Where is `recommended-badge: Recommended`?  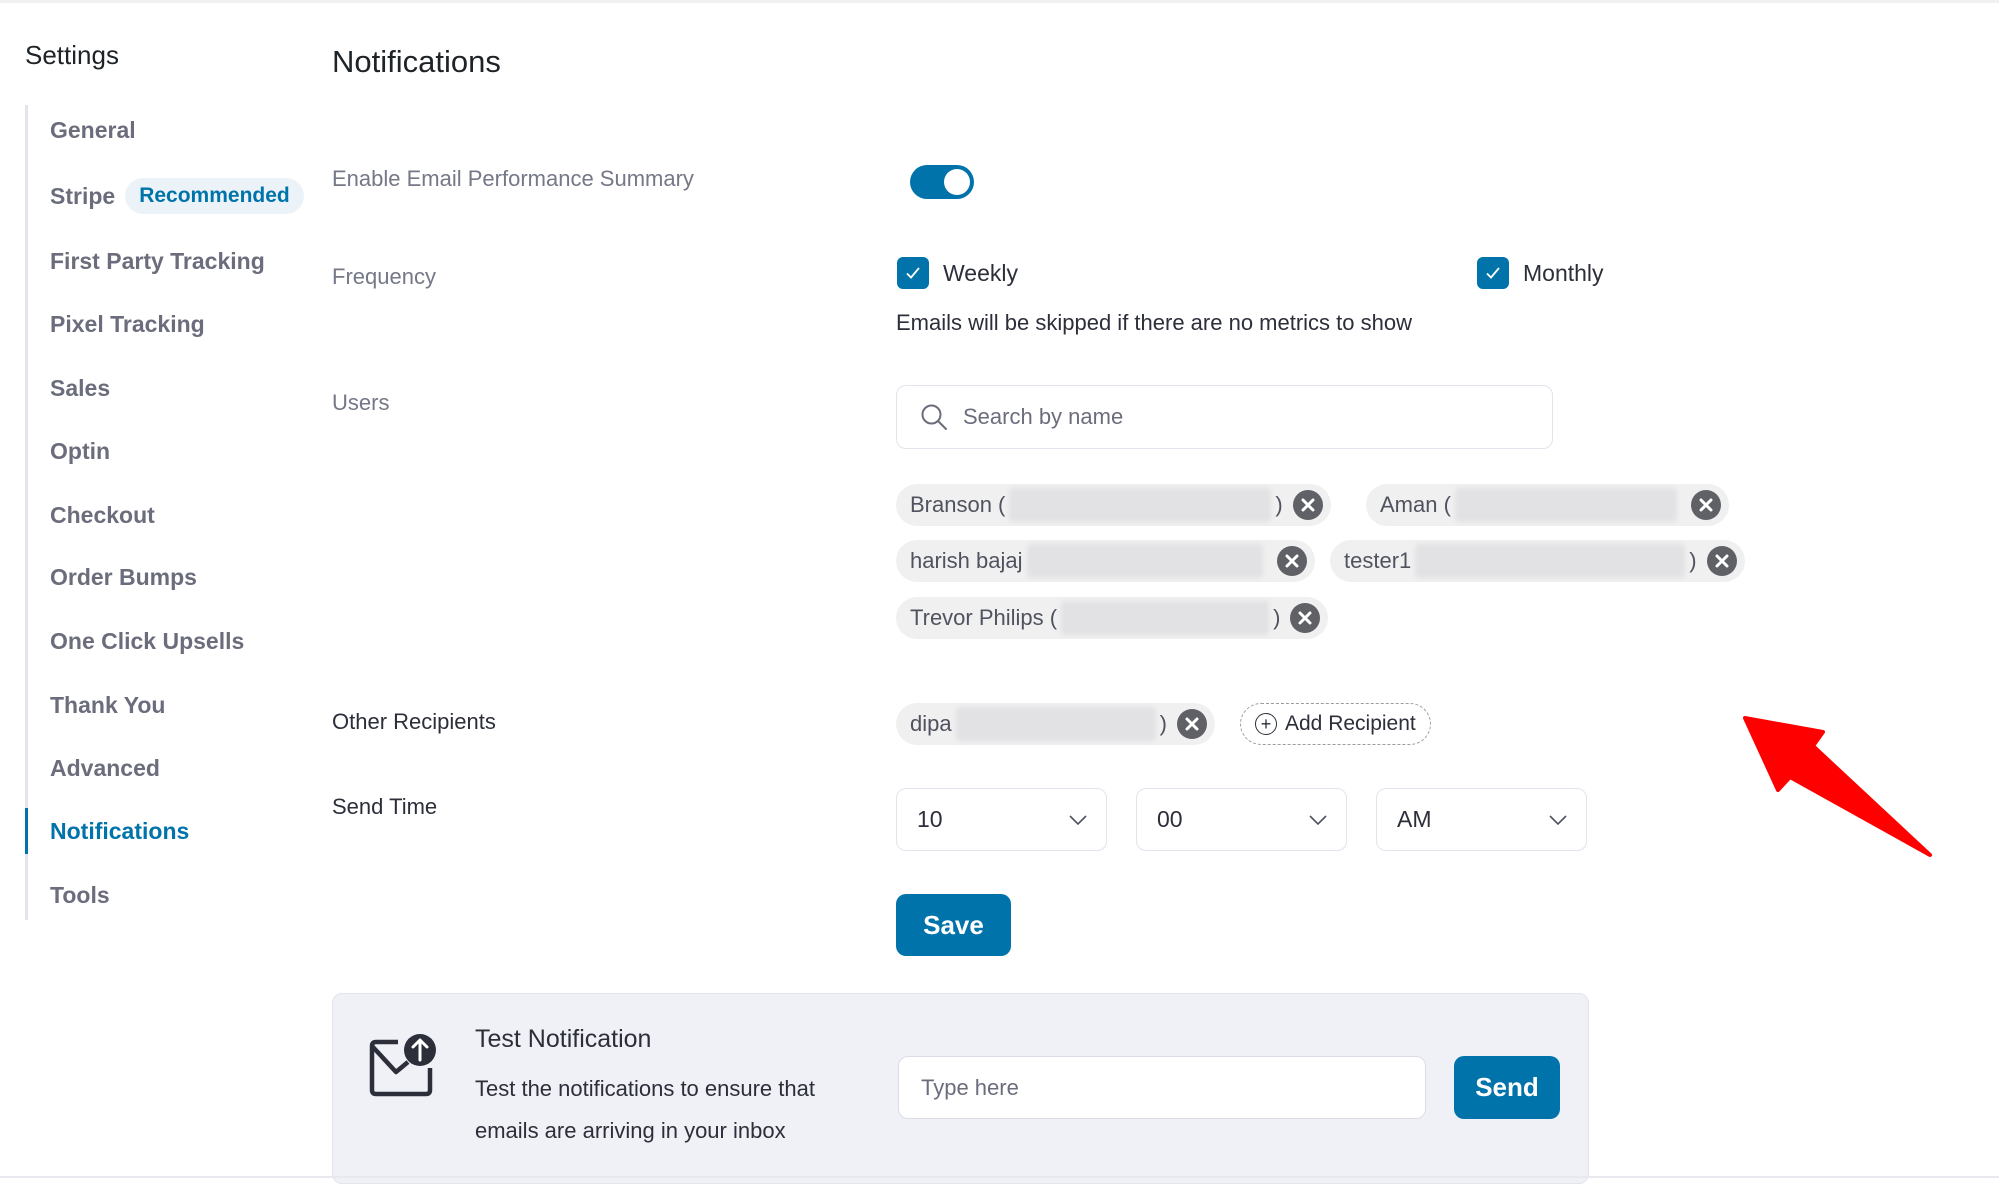
recommended-badge: Recommended is located at coordinates (214, 196).